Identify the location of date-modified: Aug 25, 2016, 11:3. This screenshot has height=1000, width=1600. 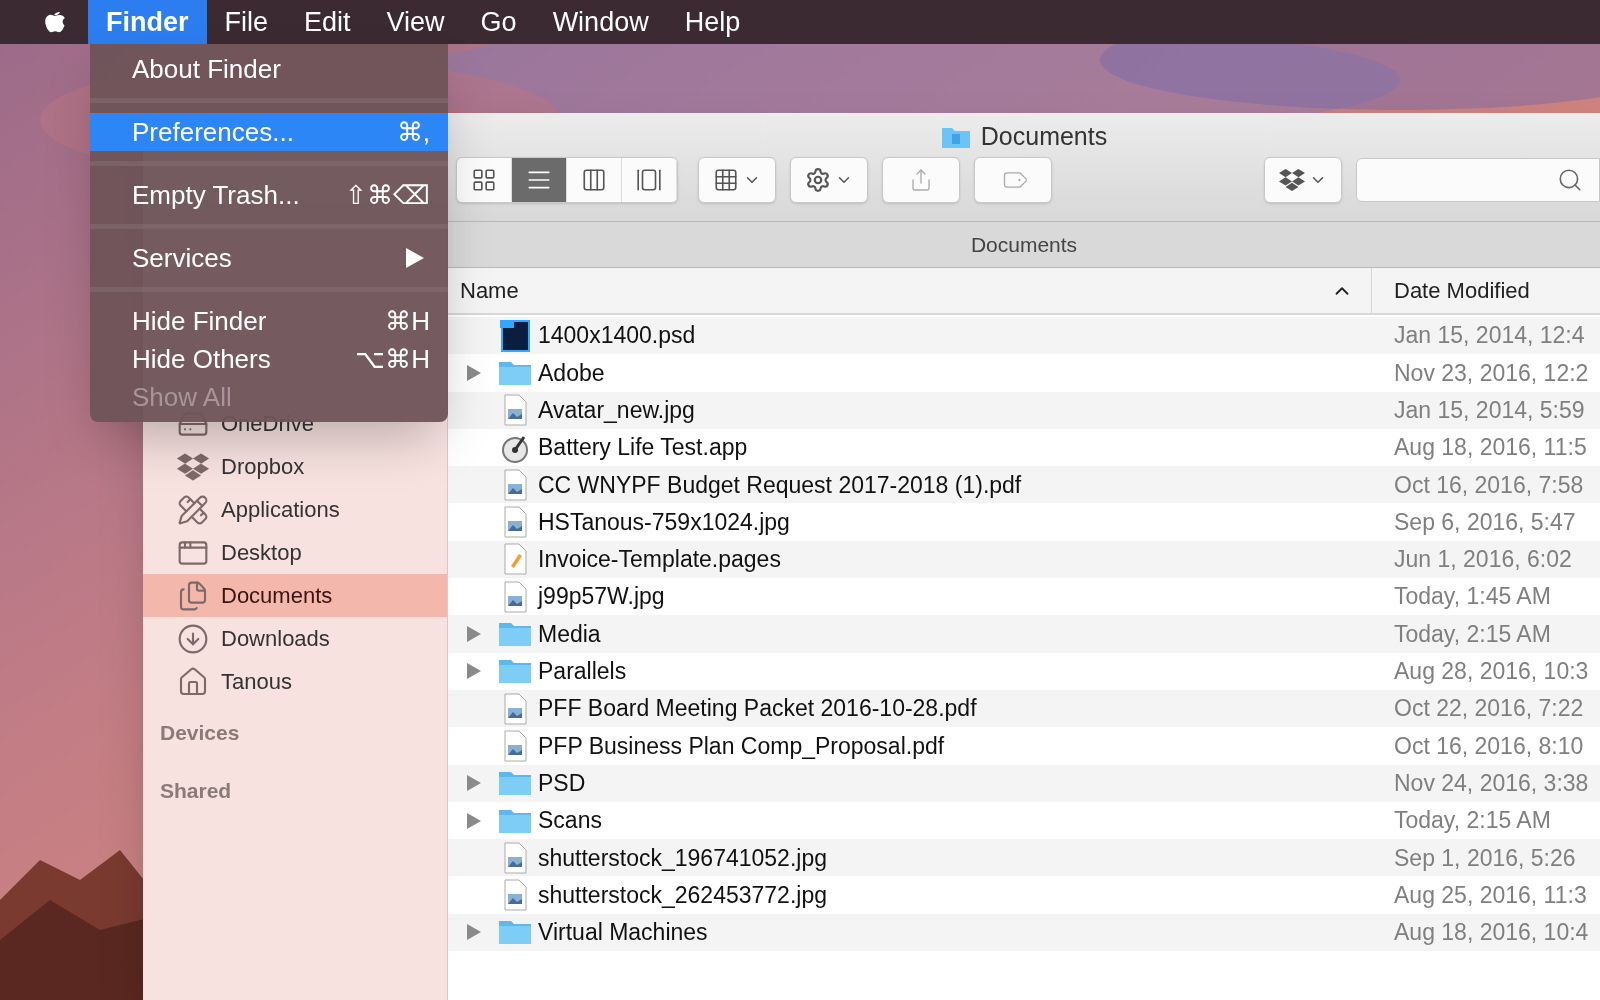
(1490, 895).